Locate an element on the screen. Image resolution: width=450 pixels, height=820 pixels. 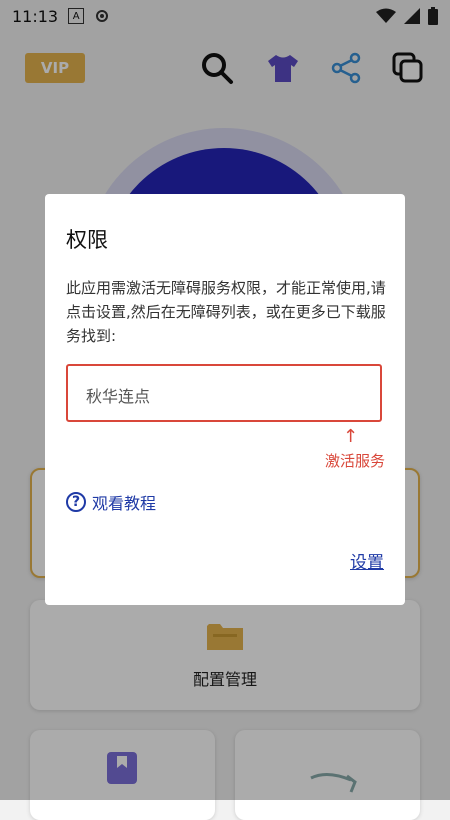
arrow-up-icon: ↑ is located at coordinates (351, 436).